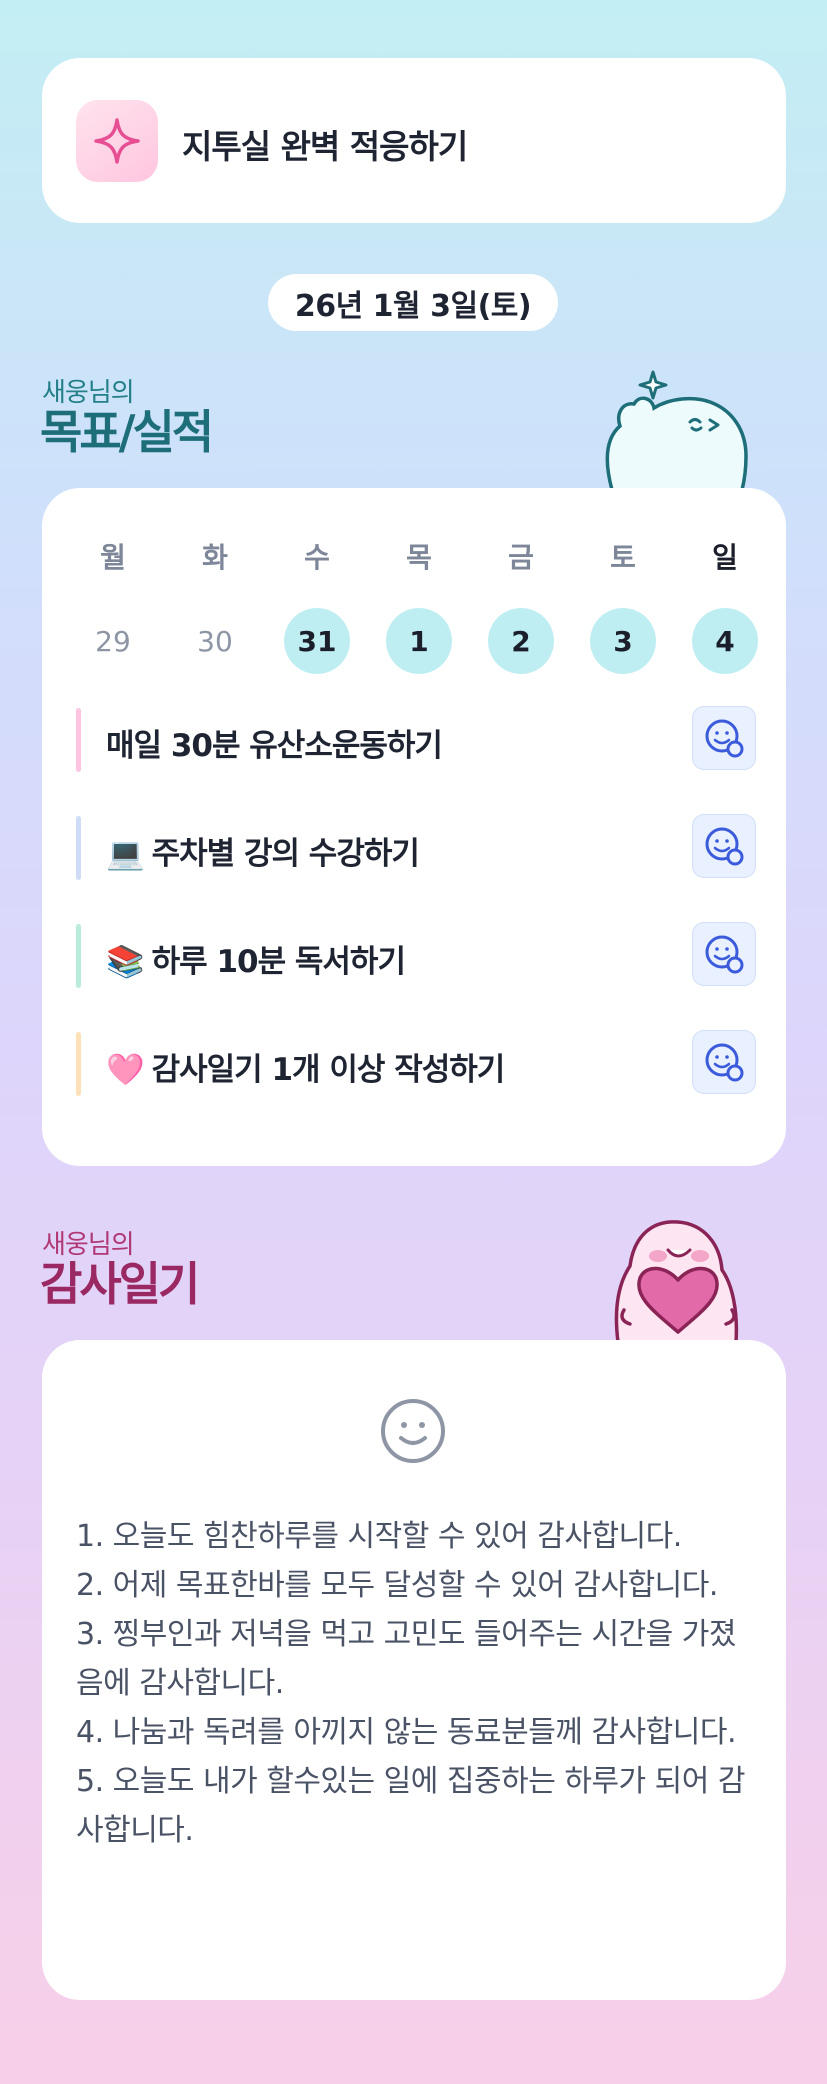 This screenshot has height=2084, width=827. I want to click on day-name: 수, so click(317, 557).